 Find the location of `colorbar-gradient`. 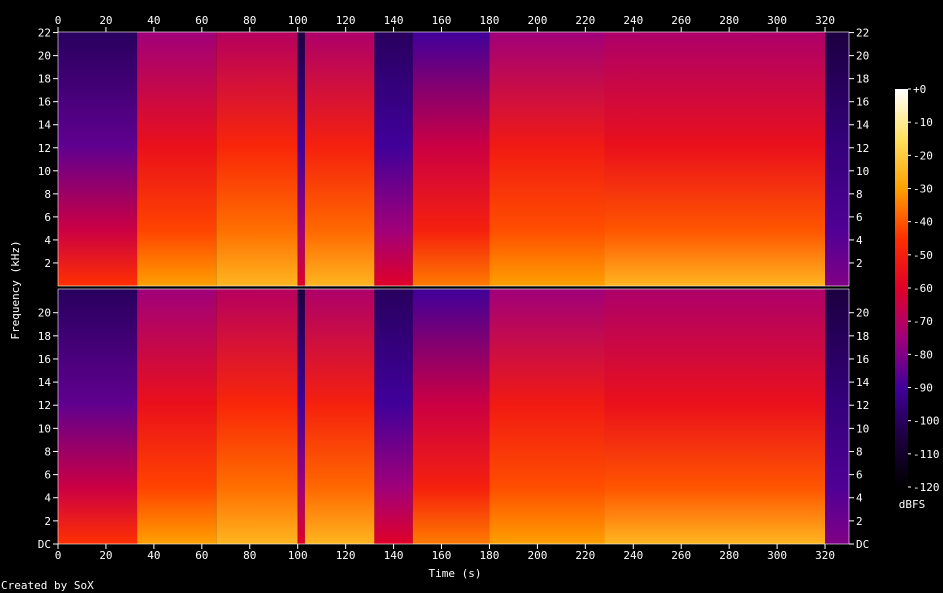

colorbar-gradient is located at coordinates (901, 288).